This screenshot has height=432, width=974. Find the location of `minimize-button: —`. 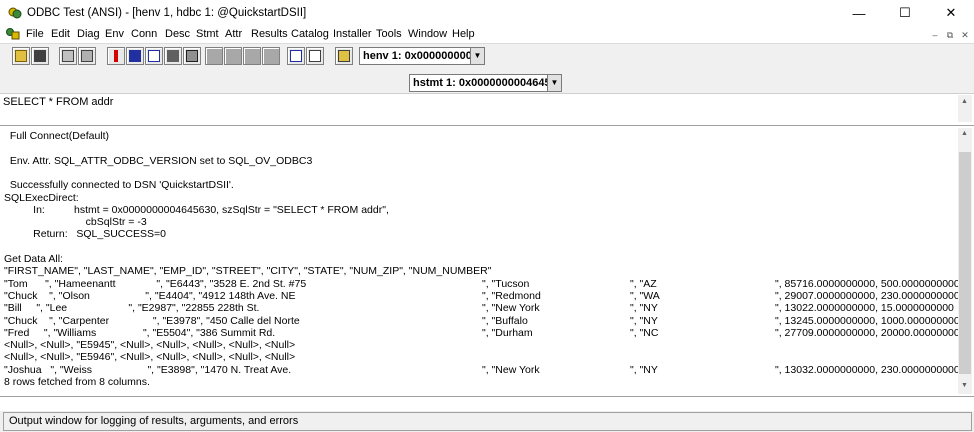

minimize-button: — is located at coordinates (859, 13).